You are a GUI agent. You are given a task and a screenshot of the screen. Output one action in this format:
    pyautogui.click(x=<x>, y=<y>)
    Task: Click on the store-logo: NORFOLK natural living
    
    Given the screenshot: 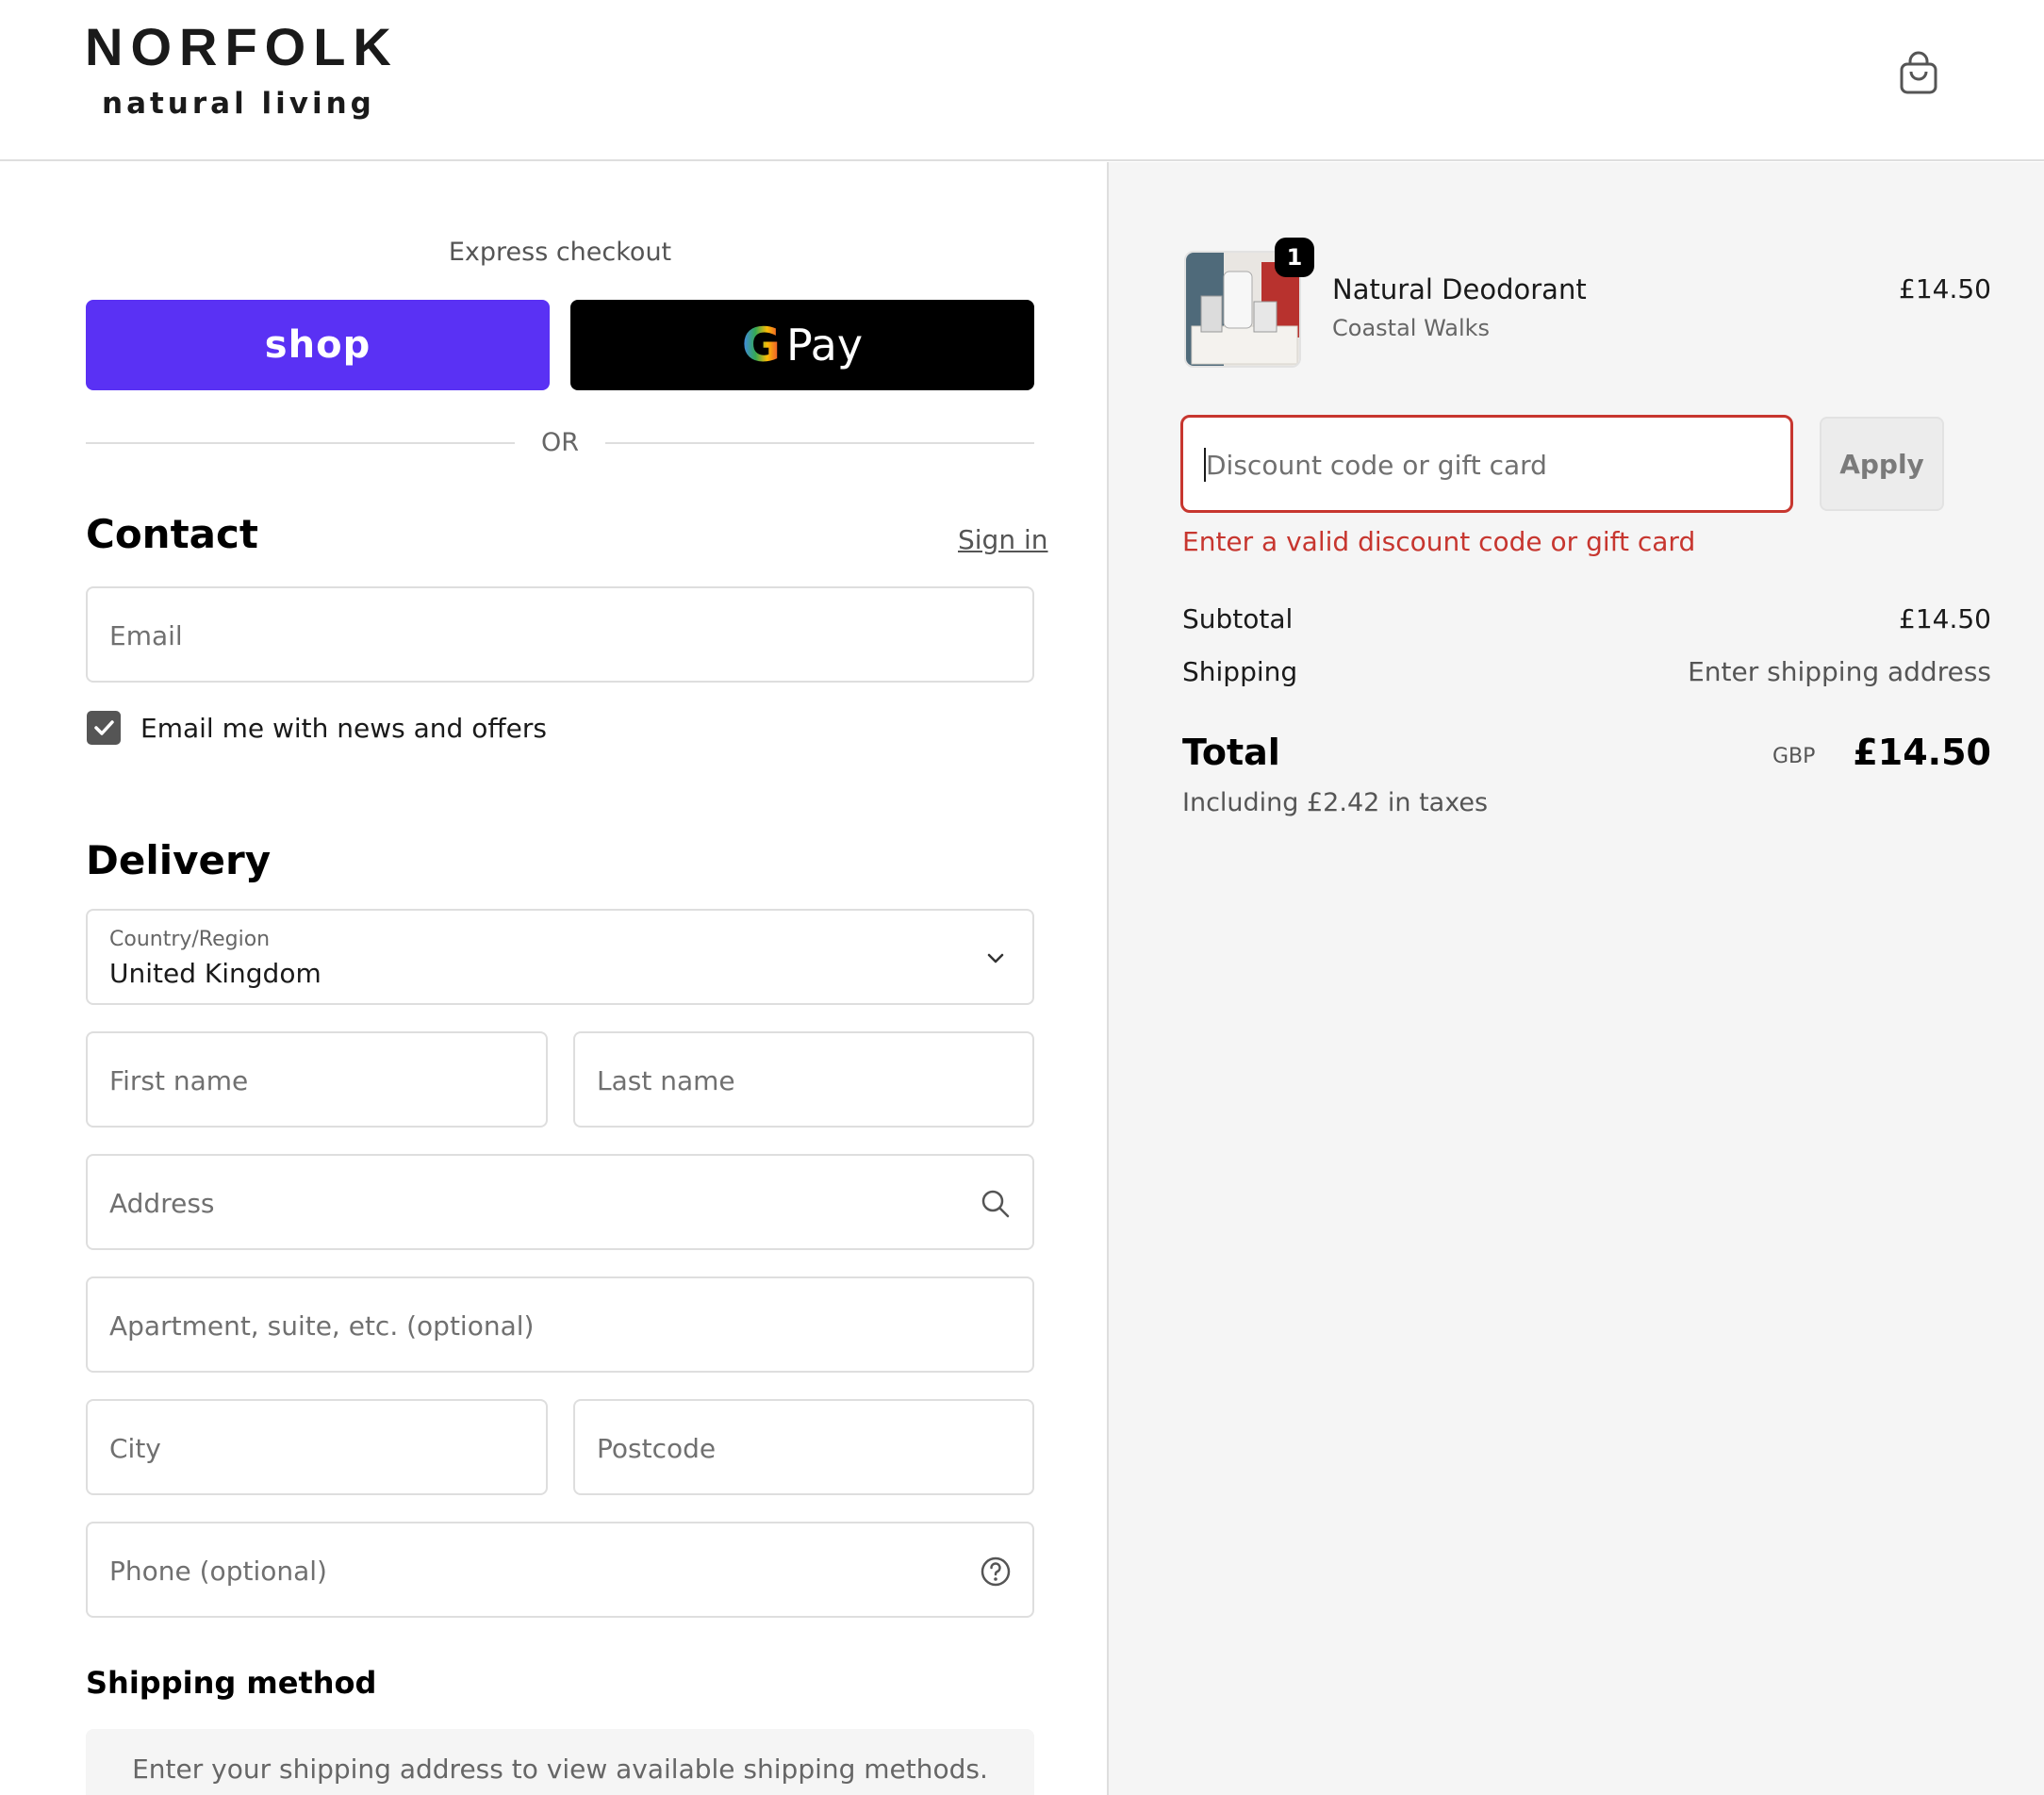 What is the action you would take?
    pyautogui.click(x=242, y=69)
    